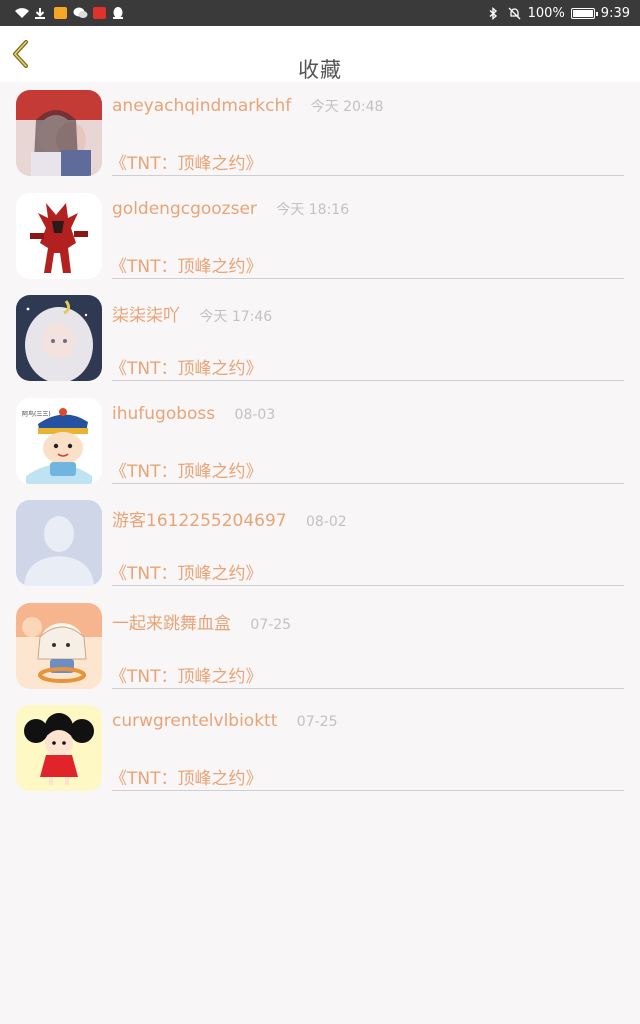 The image size is (640, 1024). I want to click on header: 收藏, so click(320, 54).